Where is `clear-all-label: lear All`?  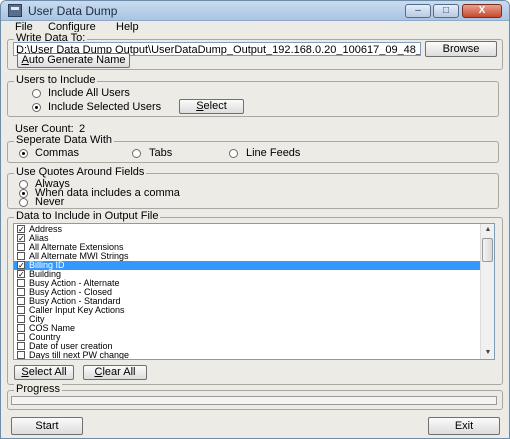
clear-all-label: lear All is located at coordinates (119, 372).